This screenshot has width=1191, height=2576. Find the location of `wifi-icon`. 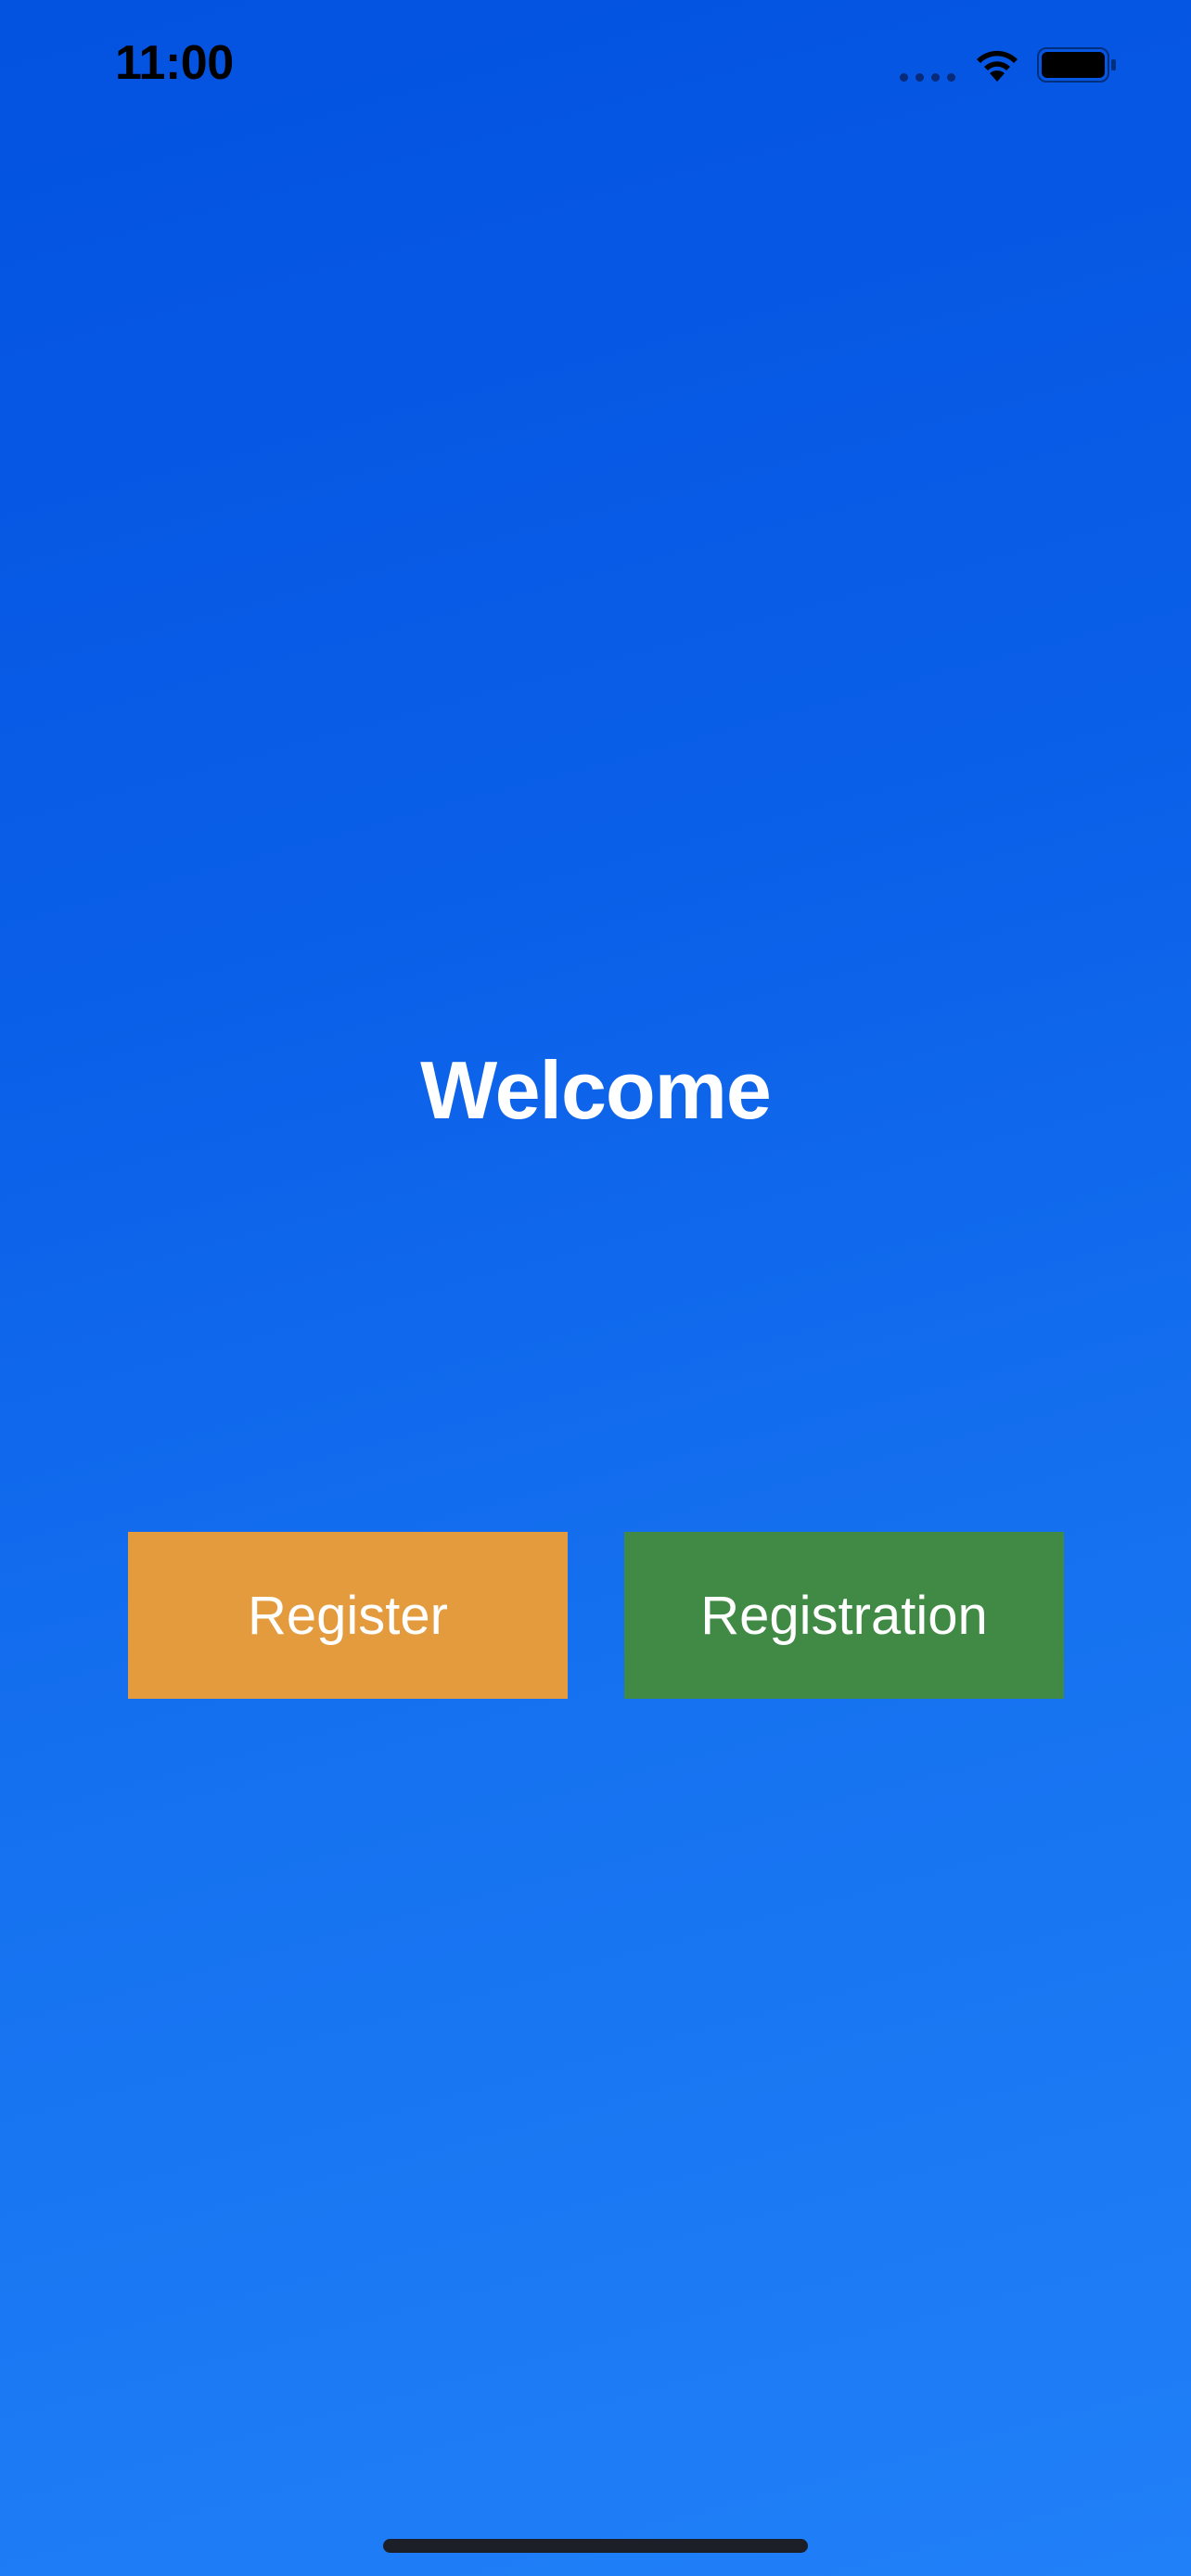

wifi-icon is located at coordinates (997, 66).